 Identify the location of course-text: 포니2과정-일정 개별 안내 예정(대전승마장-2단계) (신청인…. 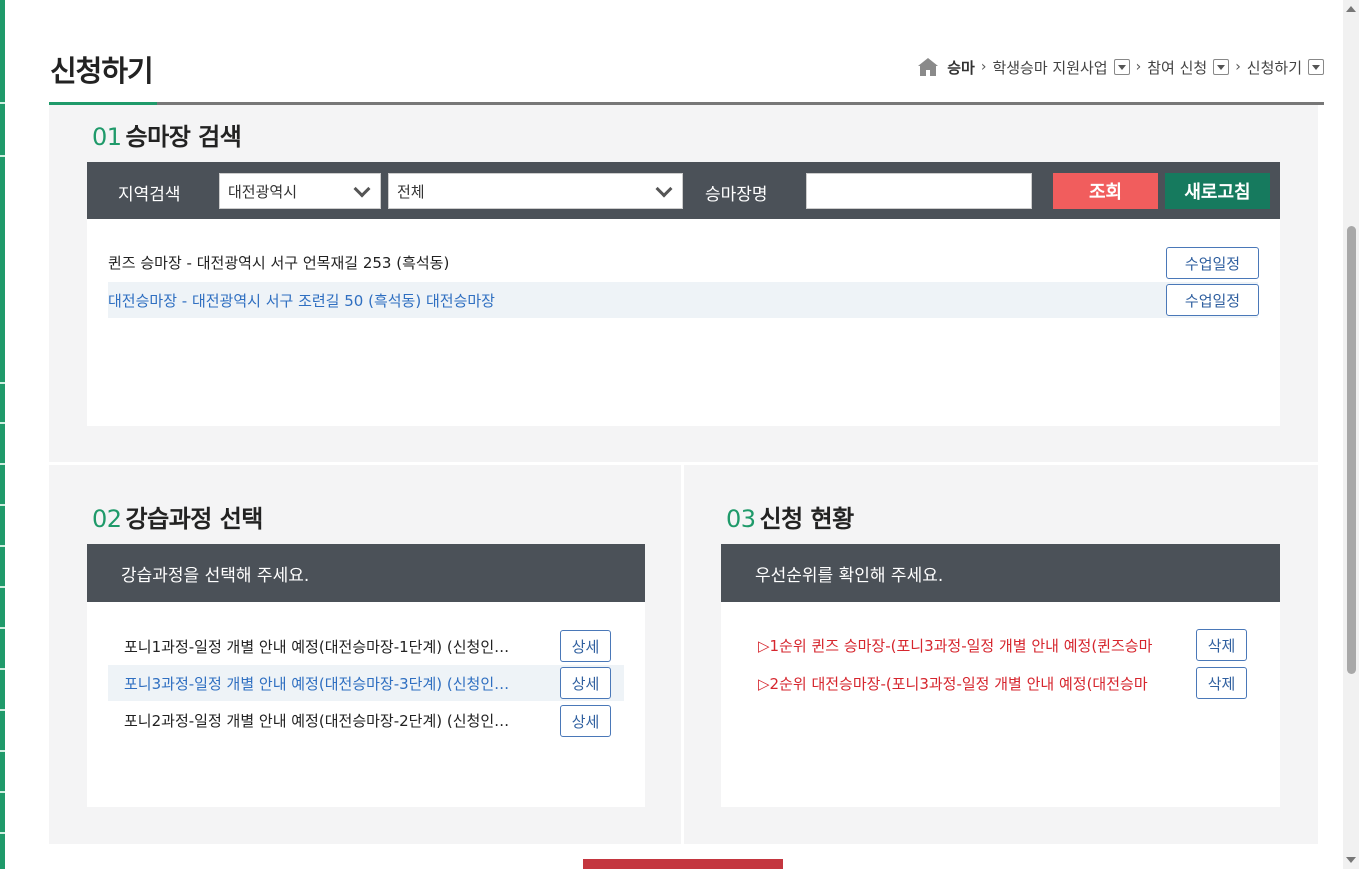
(317, 720).